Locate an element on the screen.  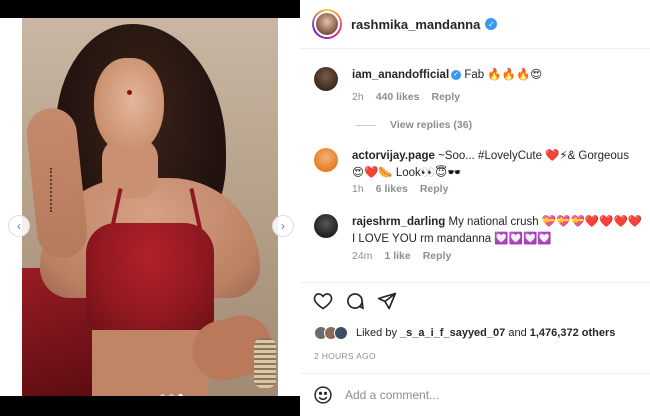
liker-avatars is located at coordinates (331, 333).